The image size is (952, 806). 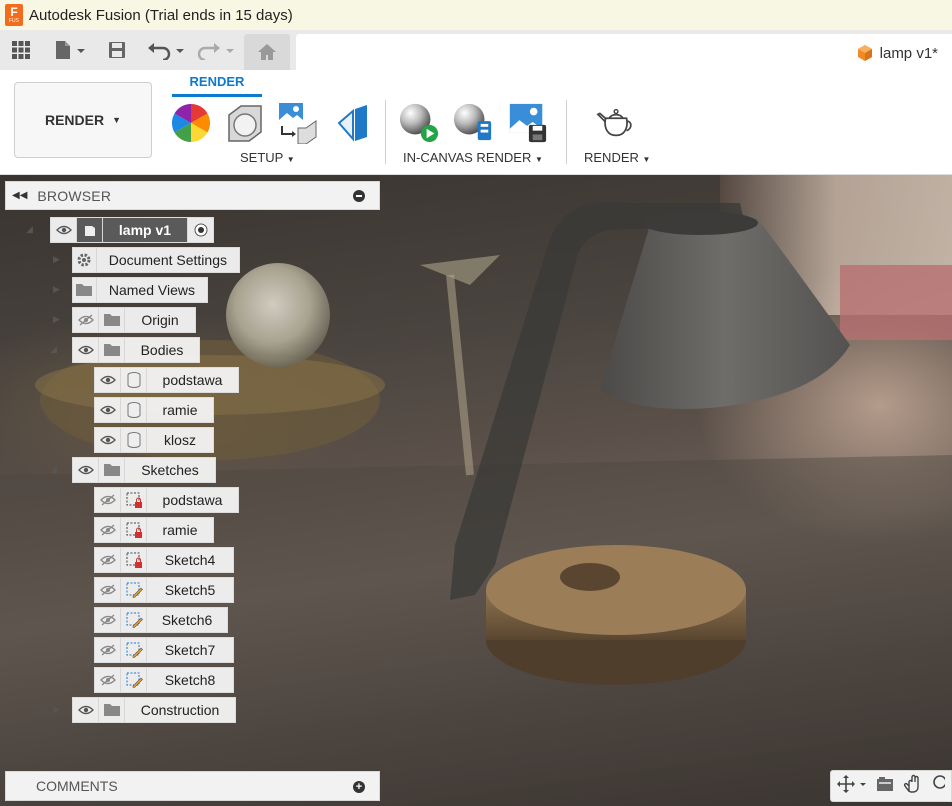 I want to click on browser-item-body-ramie: ramie, so click(x=154, y=410).